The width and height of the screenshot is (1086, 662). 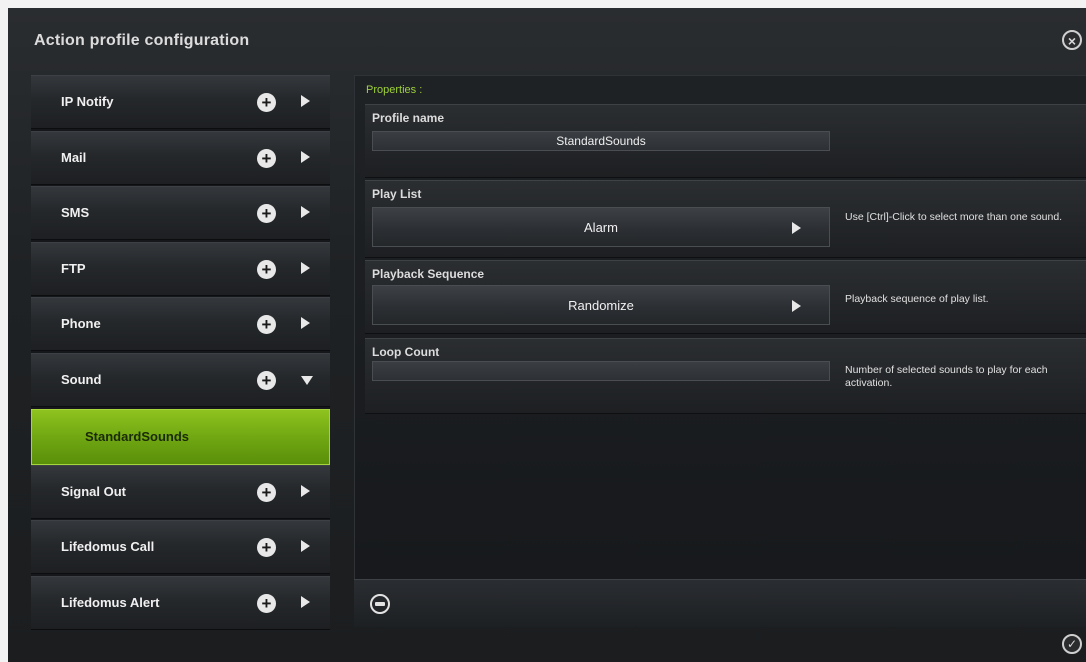 What do you see at coordinates (74, 157) in the screenshot?
I see `sidebar-item-label: Mail` at bounding box center [74, 157].